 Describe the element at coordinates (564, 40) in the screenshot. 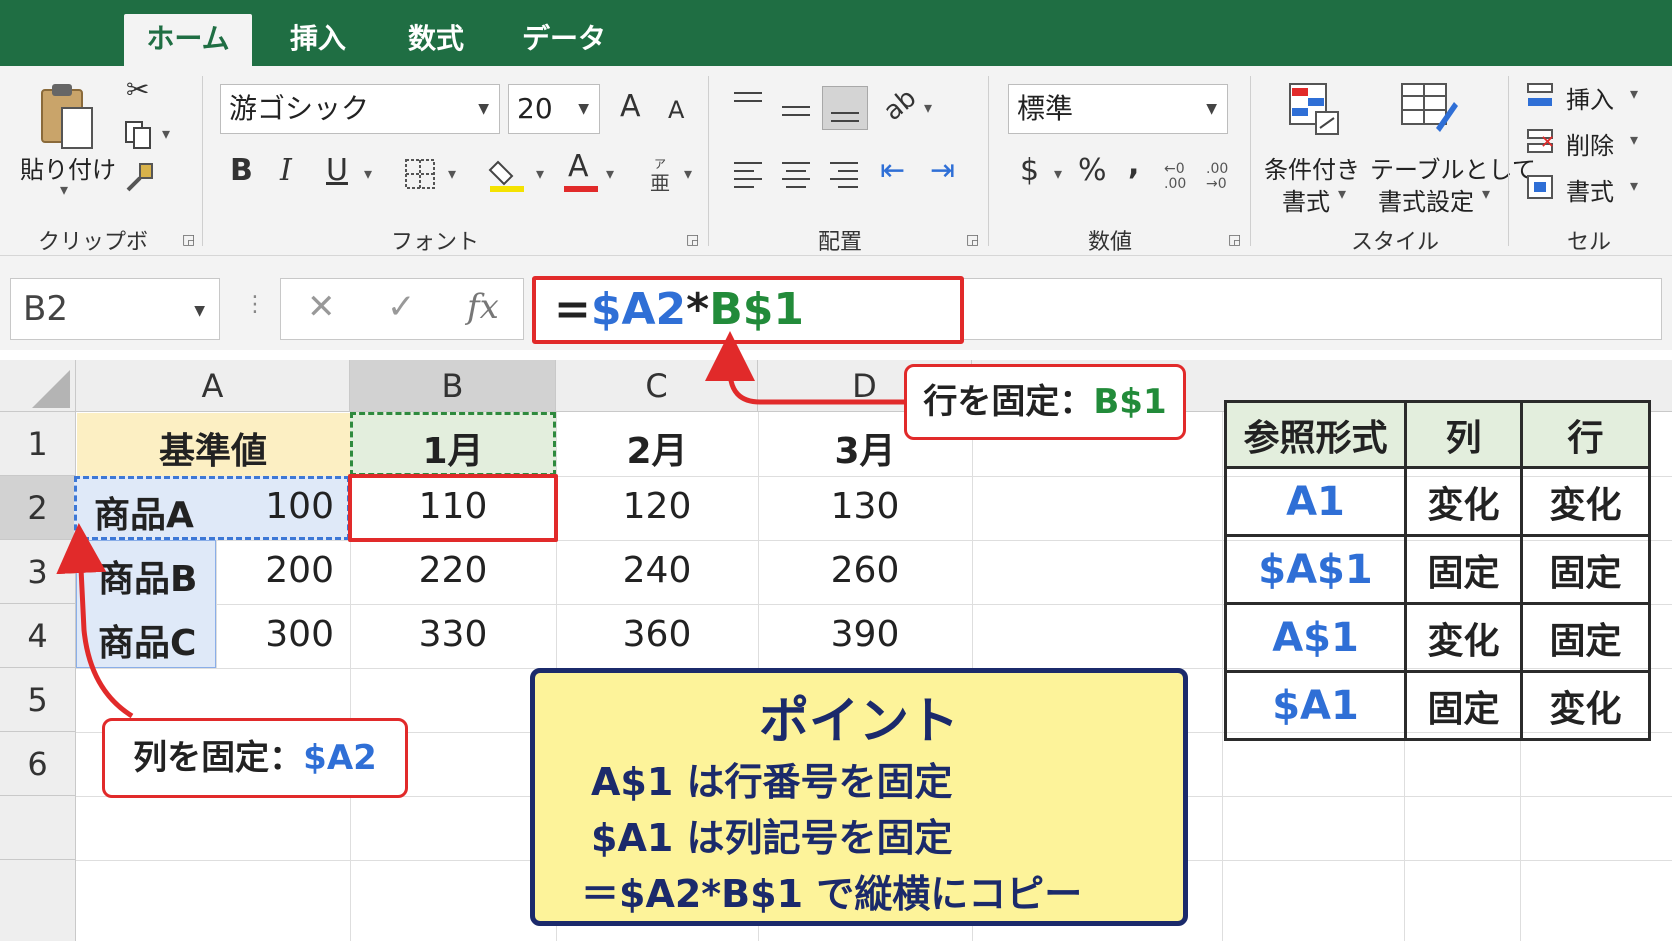

I see `tab-data: データ` at that location.